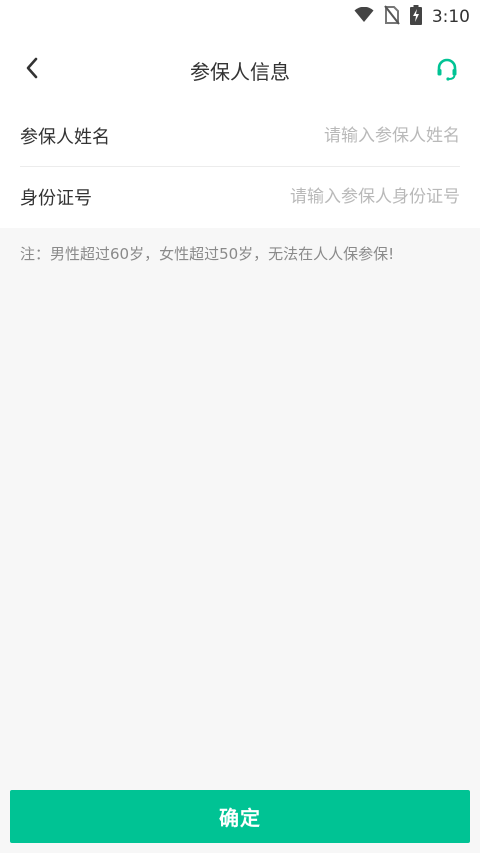 Image resolution: width=480 pixels, height=853 pixels. Describe the element at coordinates (392, 17) in the screenshot. I see `no-sim-icon` at that location.